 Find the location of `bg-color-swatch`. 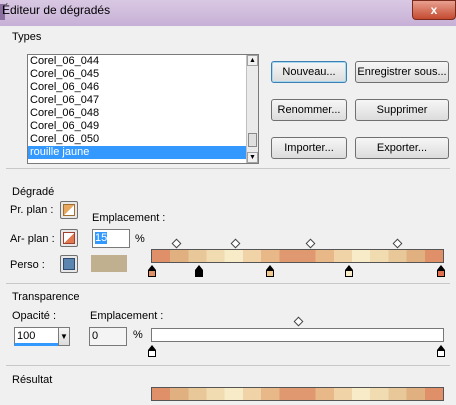

bg-color-swatch is located at coordinates (69, 238).